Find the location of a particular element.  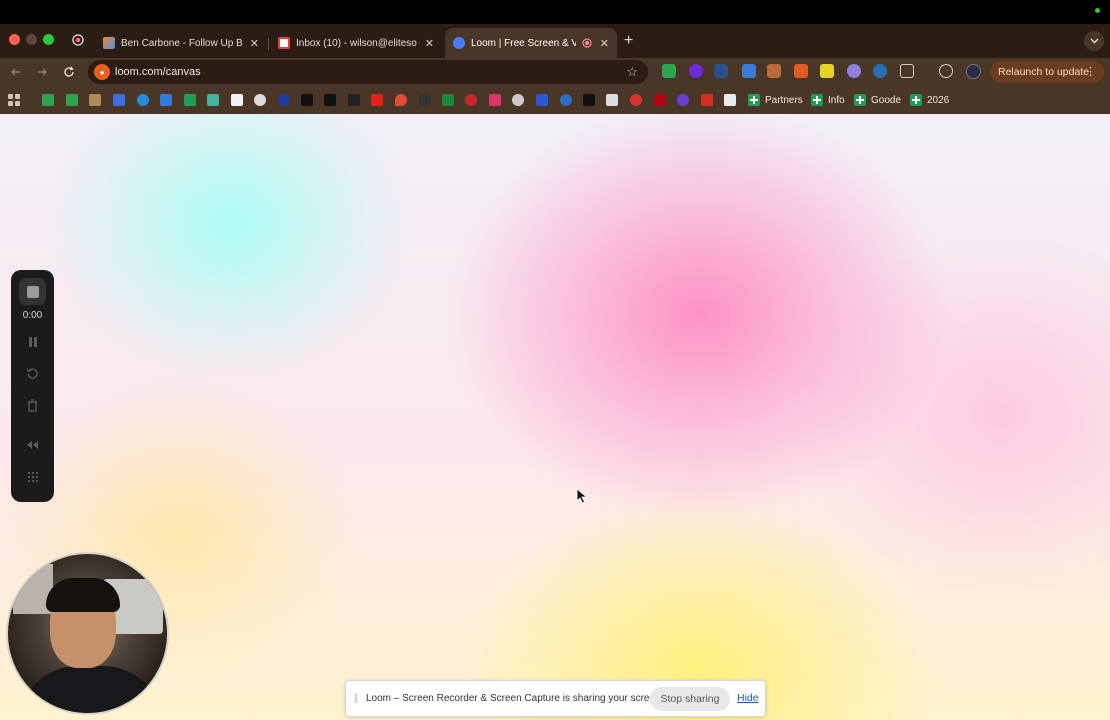

forward-button is located at coordinates (42, 72).